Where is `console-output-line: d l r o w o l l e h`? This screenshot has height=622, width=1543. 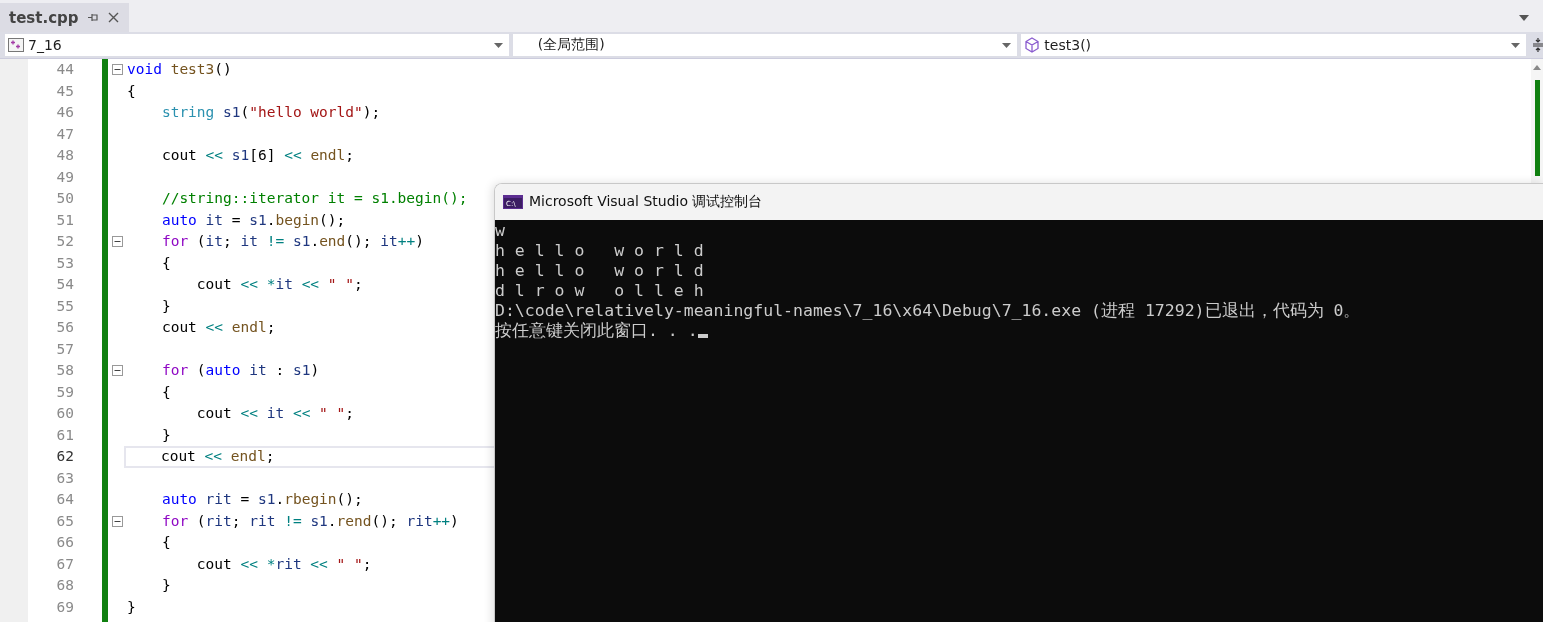 console-output-line: d l r o w o l l e h is located at coordinates (599, 291).